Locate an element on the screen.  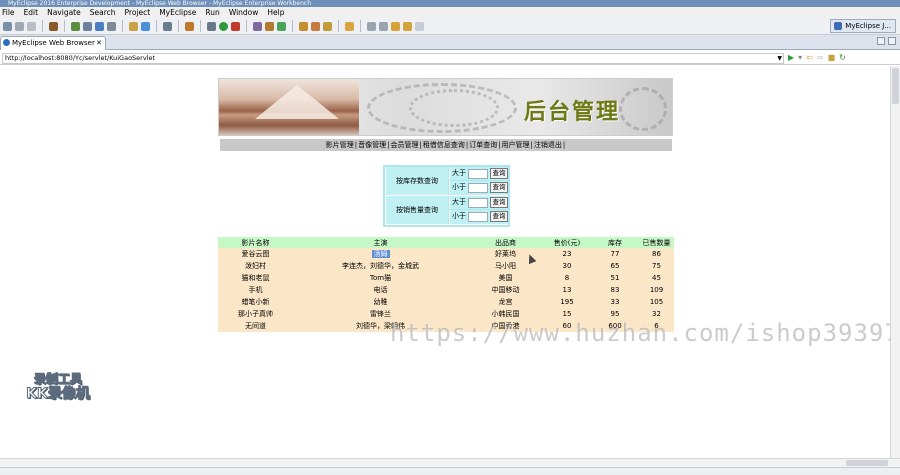
cell-price: 8 is located at coordinates (567, 278).